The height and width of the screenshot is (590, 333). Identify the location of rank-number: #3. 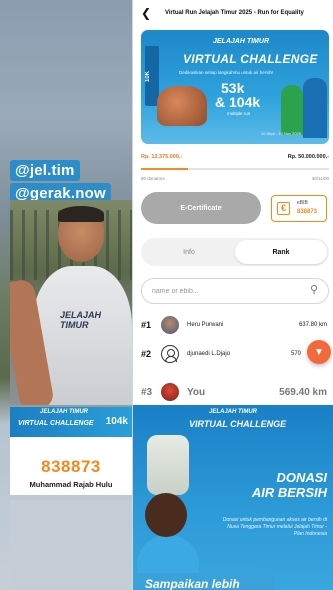
(147, 392).